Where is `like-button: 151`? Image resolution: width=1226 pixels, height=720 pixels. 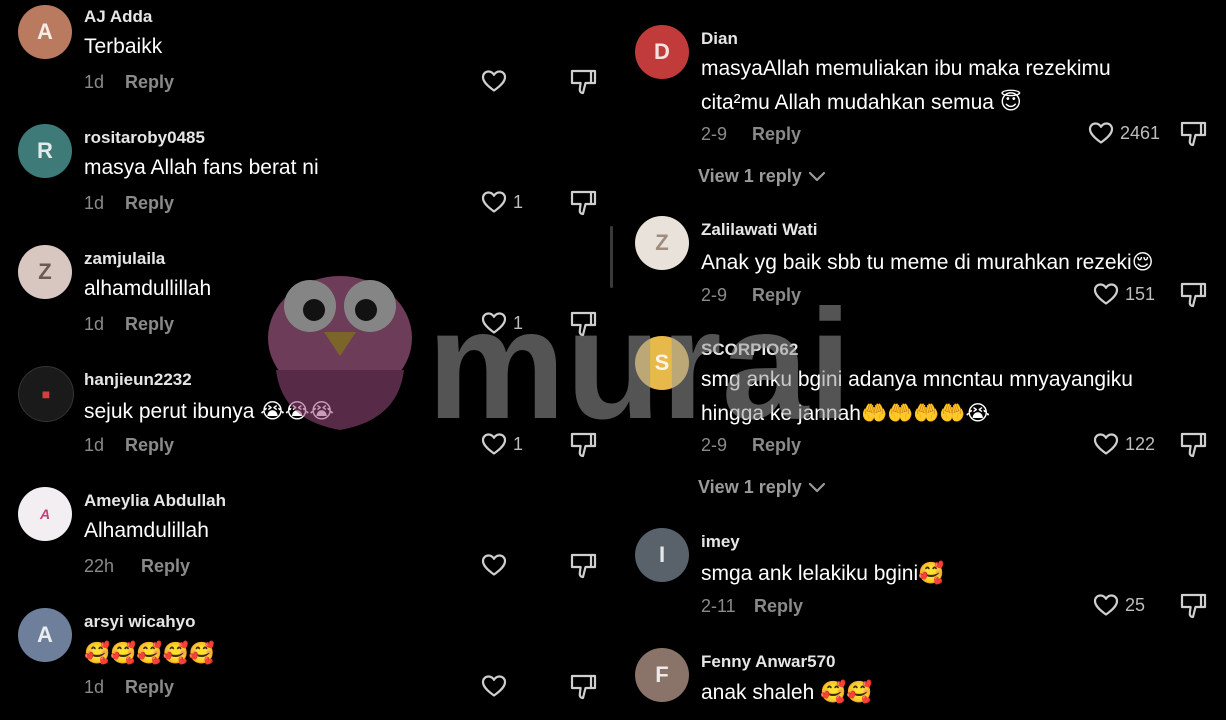
like-button: 151 is located at coordinates (1124, 294).